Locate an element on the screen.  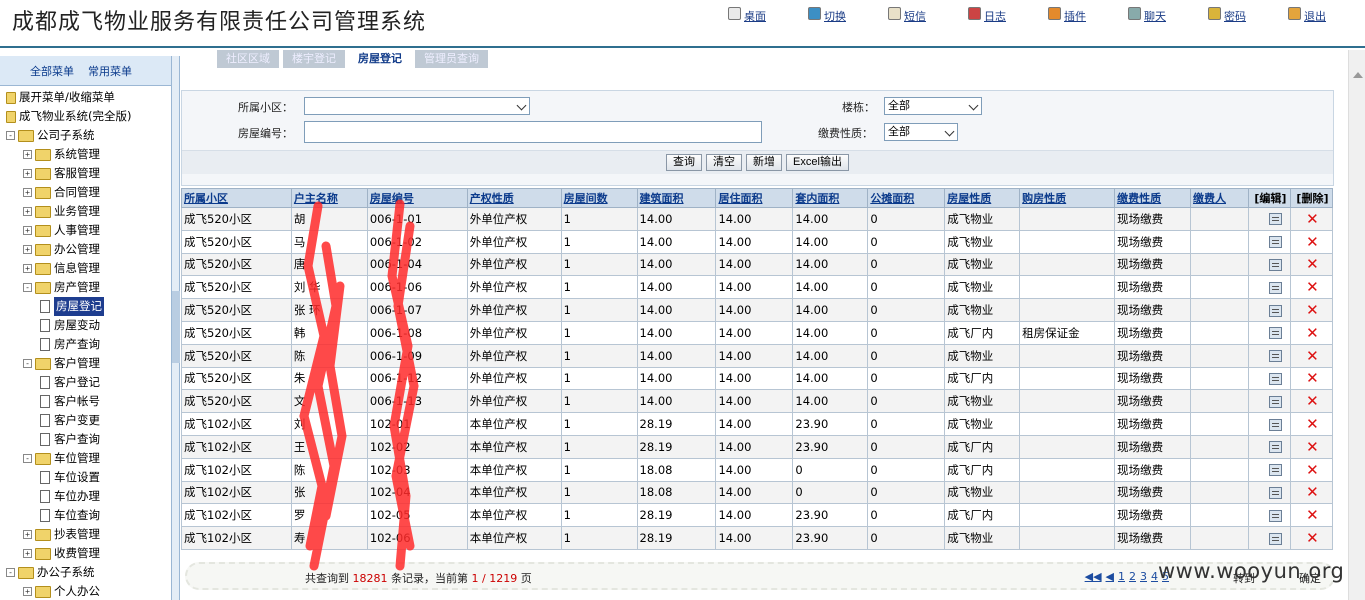
sidebar-scrollbar is located at coordinates (176, 328).